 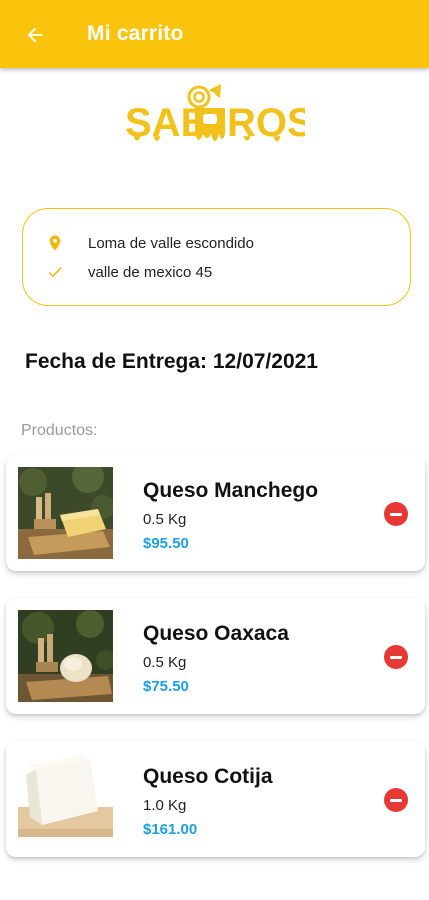 I want to click on product-price: $95.50, so click(x=166, y=543).